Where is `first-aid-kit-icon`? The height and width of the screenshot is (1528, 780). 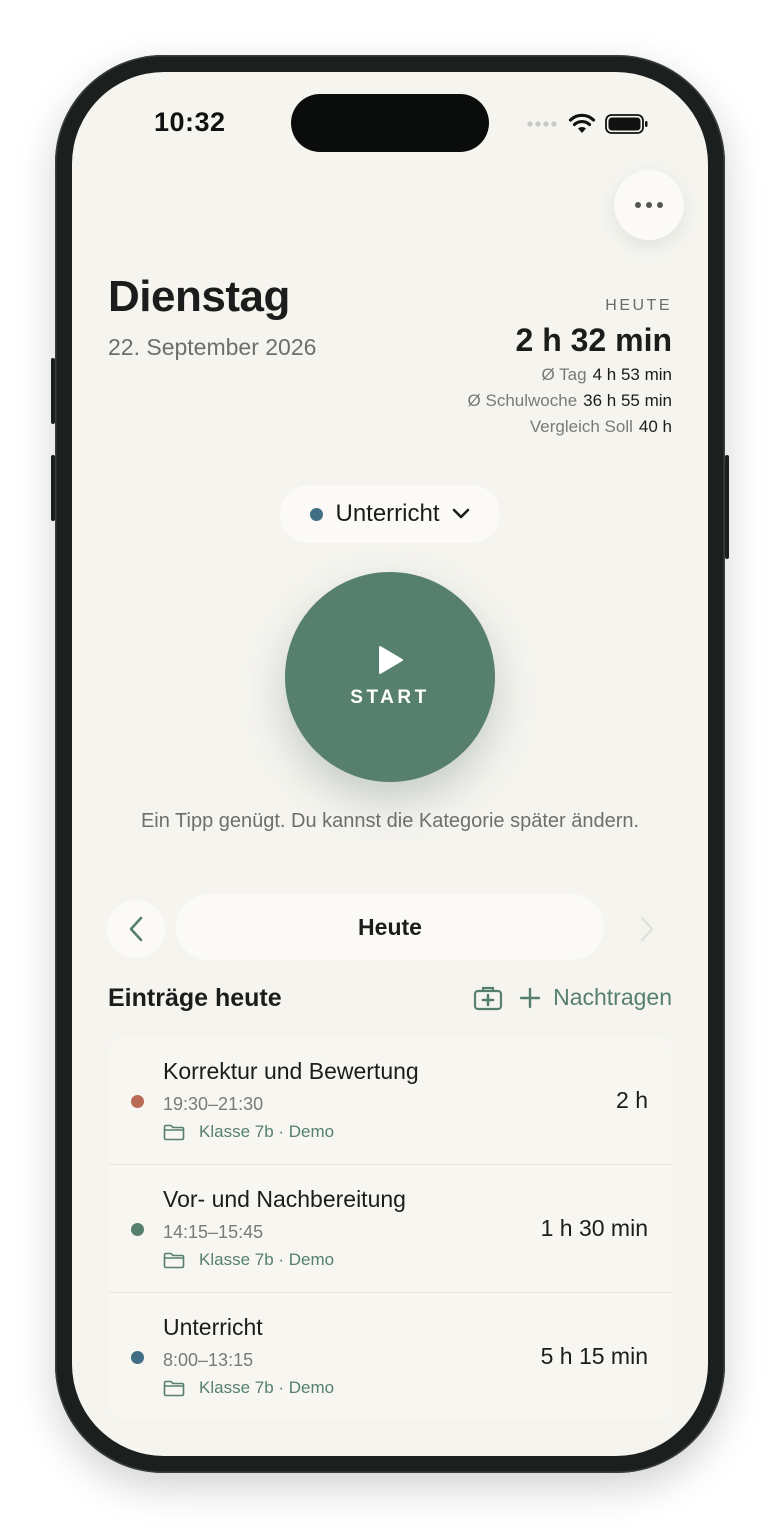 first-aid-kit-icon is located at coordinates (488, 998).